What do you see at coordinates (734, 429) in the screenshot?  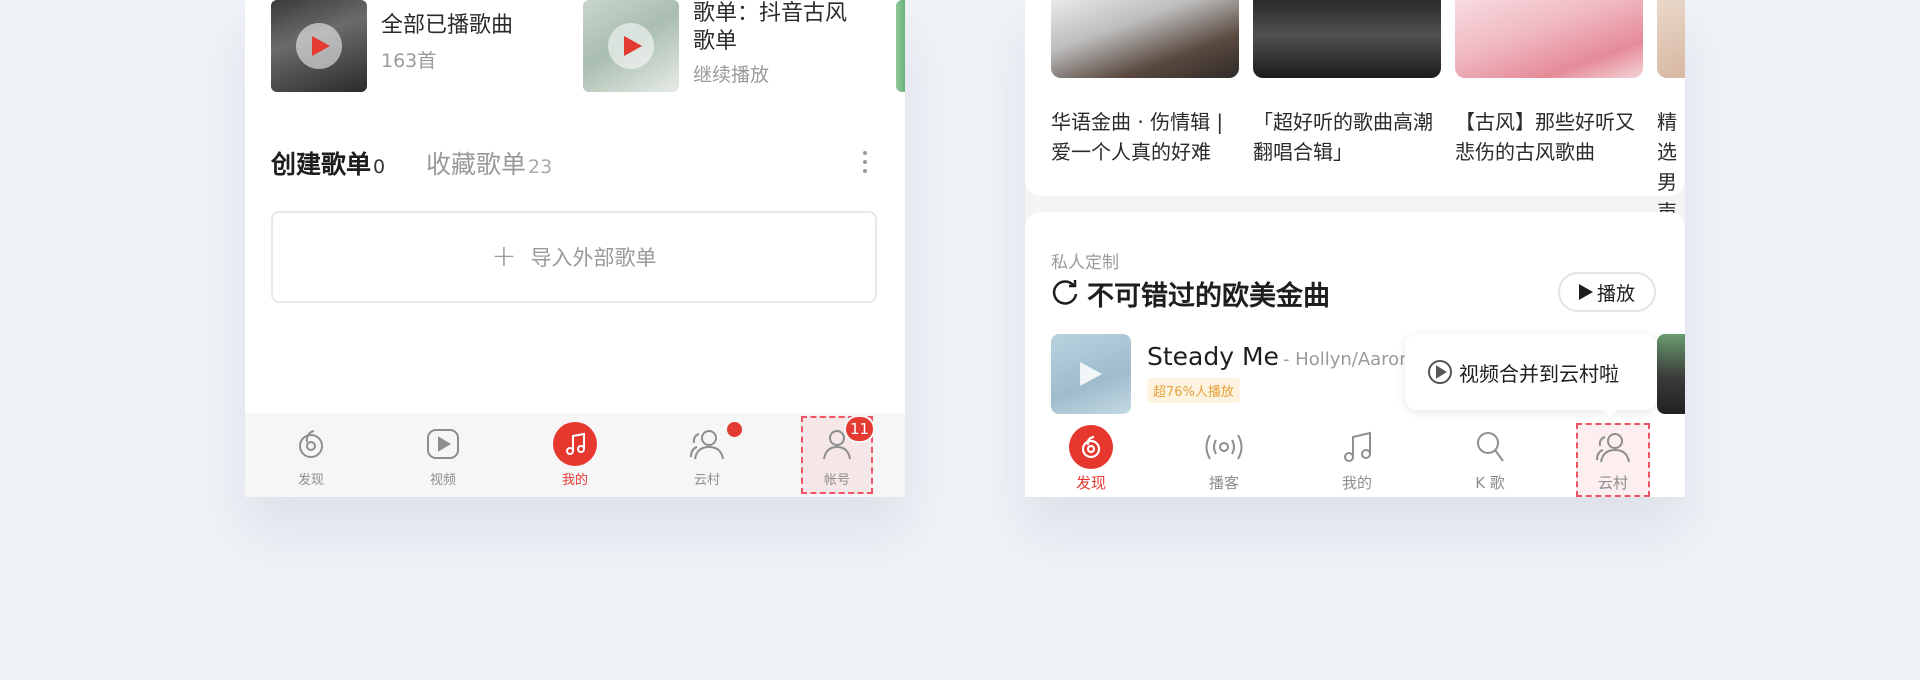 I see `notification-dot` at bounding box center [734, 429].